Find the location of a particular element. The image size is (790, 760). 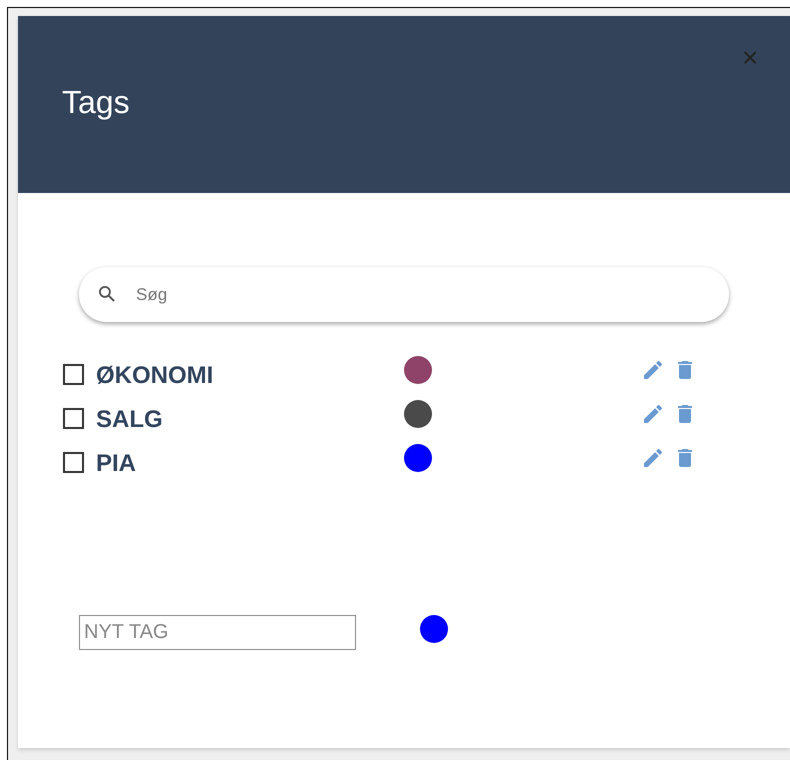

tag-label: SALG is located at coordinates (130, 419).